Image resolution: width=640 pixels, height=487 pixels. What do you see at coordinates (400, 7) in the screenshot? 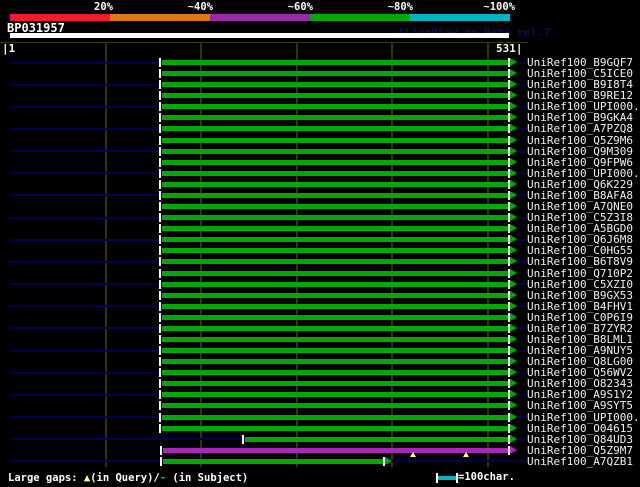
I see `scale-label-80: ~80%` at bounding box center [400, 7].